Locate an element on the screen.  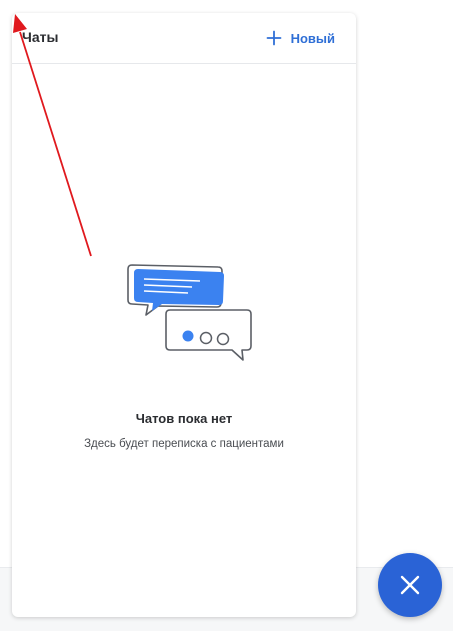
close-icon is located at coordinates (410, 585).